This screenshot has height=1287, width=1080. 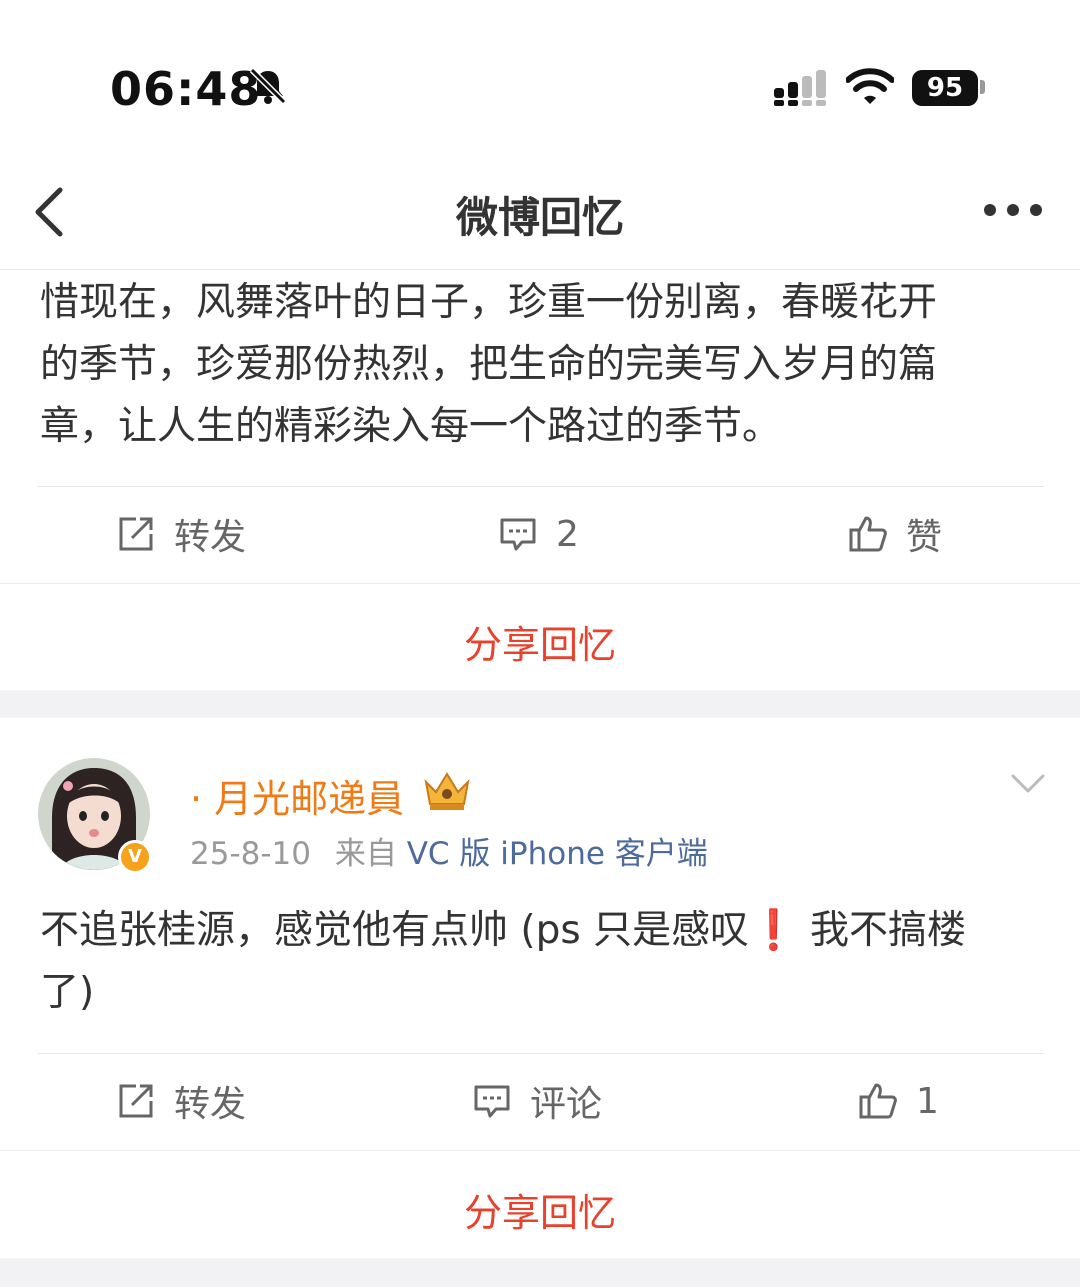 I want to click on more-dots-icon, so click(x=1013, y=210).